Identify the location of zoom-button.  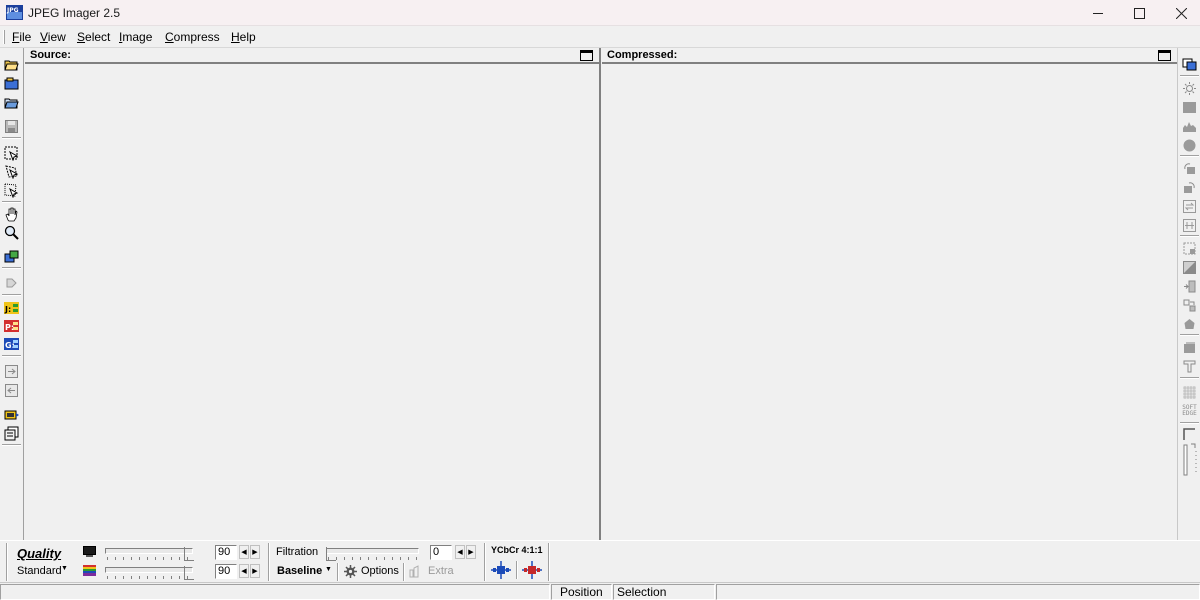
(11, 232).